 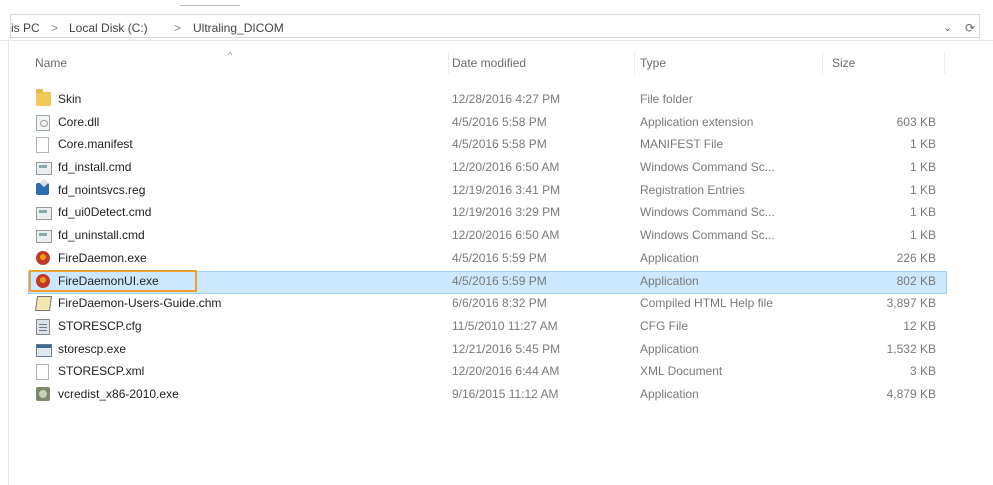 I want to click on file-row: Skin 12/28/2016 4:27 PM File folder, so click(x=496, y=99).